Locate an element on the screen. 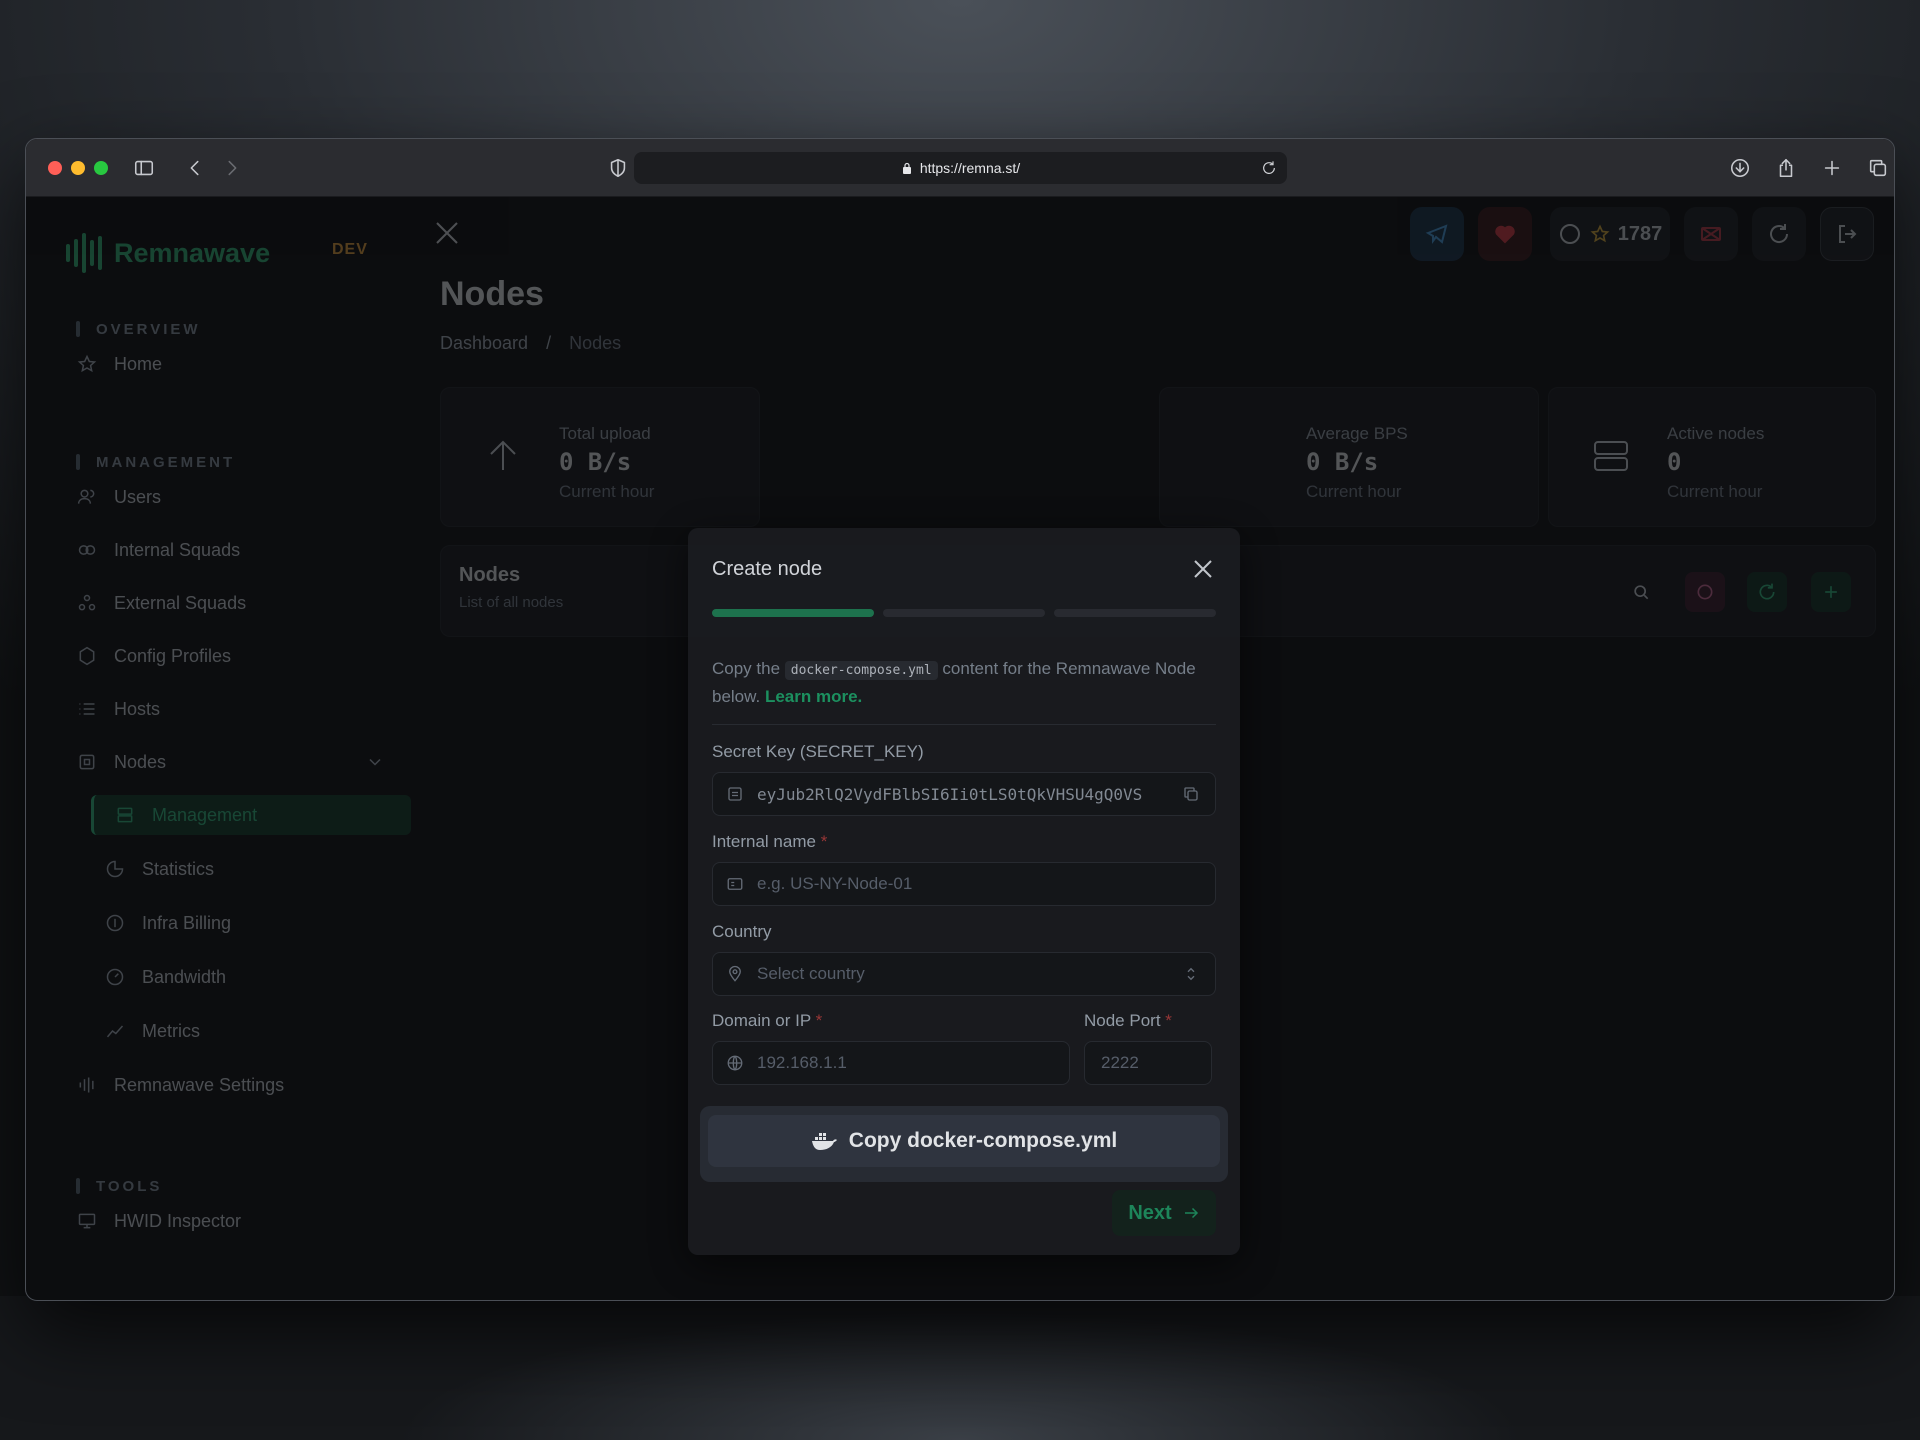 The image size is (1920, 1440). telegram-button is located at coordinates (1437, 234).